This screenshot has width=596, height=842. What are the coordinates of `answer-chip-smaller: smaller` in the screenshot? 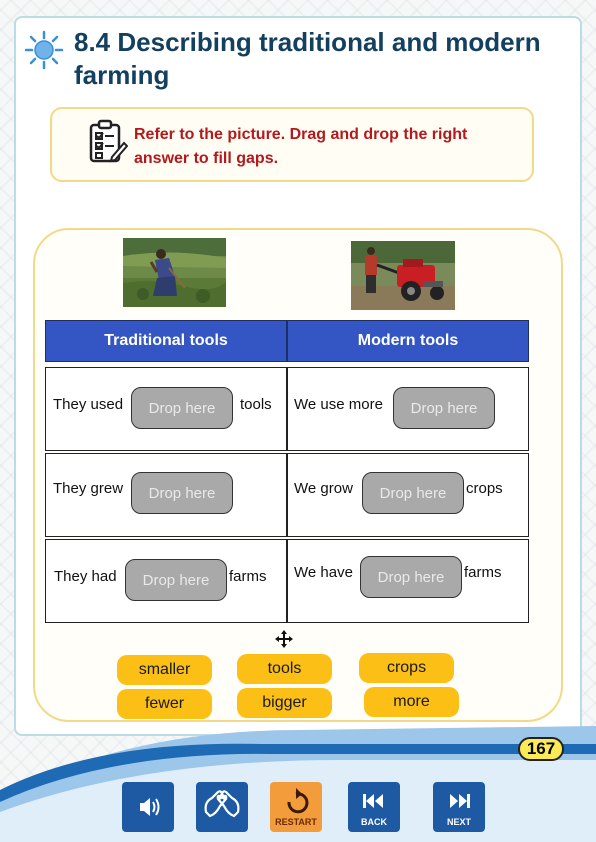 It's located at (164, 670).